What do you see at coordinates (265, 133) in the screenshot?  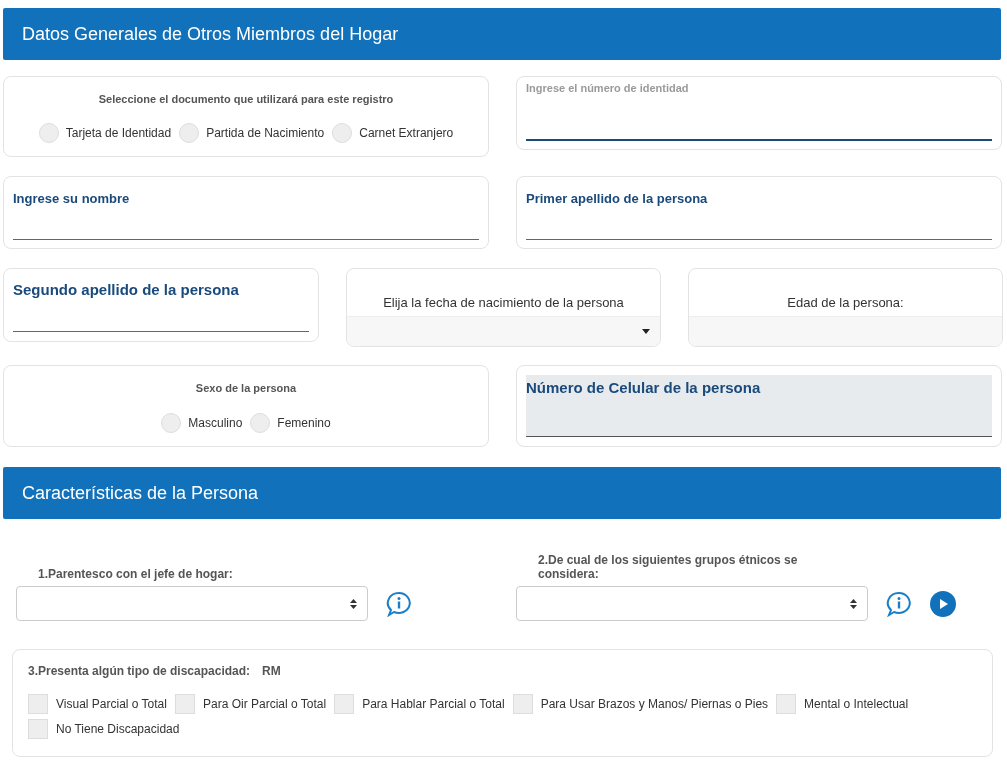 I see `radio-label: Partida de Nacimiento` at bounding box center [265, 133].